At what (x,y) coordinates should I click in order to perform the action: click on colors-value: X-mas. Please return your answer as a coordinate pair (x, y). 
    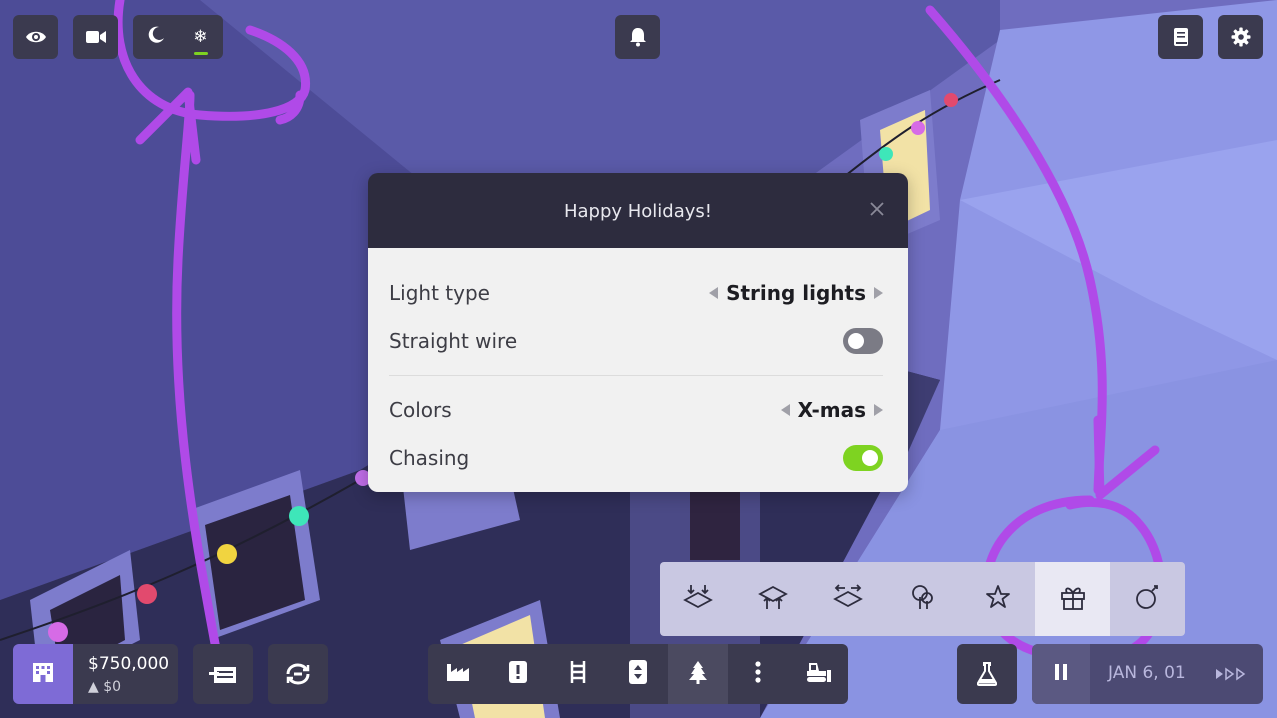
    Looking at the image, I should click on (831, 410).